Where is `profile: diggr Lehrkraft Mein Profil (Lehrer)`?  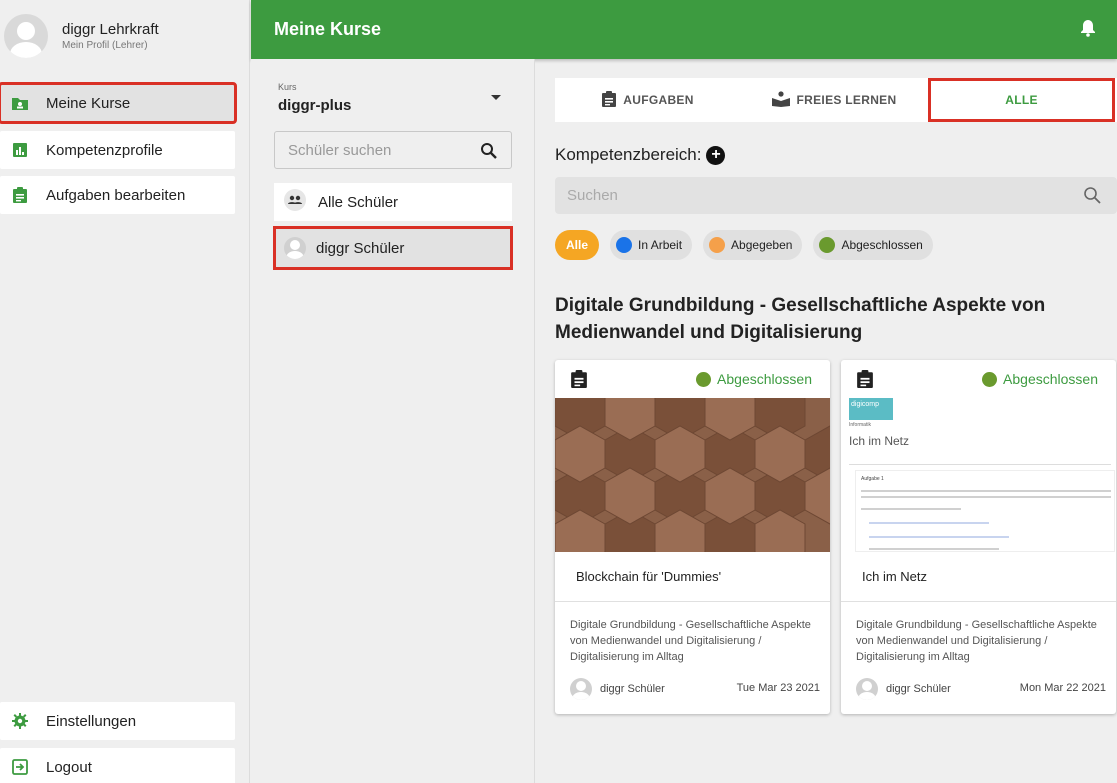
profile: diggr Lehrkraft Mein Profil (Lehrer) is located at coordinates (81, 36).